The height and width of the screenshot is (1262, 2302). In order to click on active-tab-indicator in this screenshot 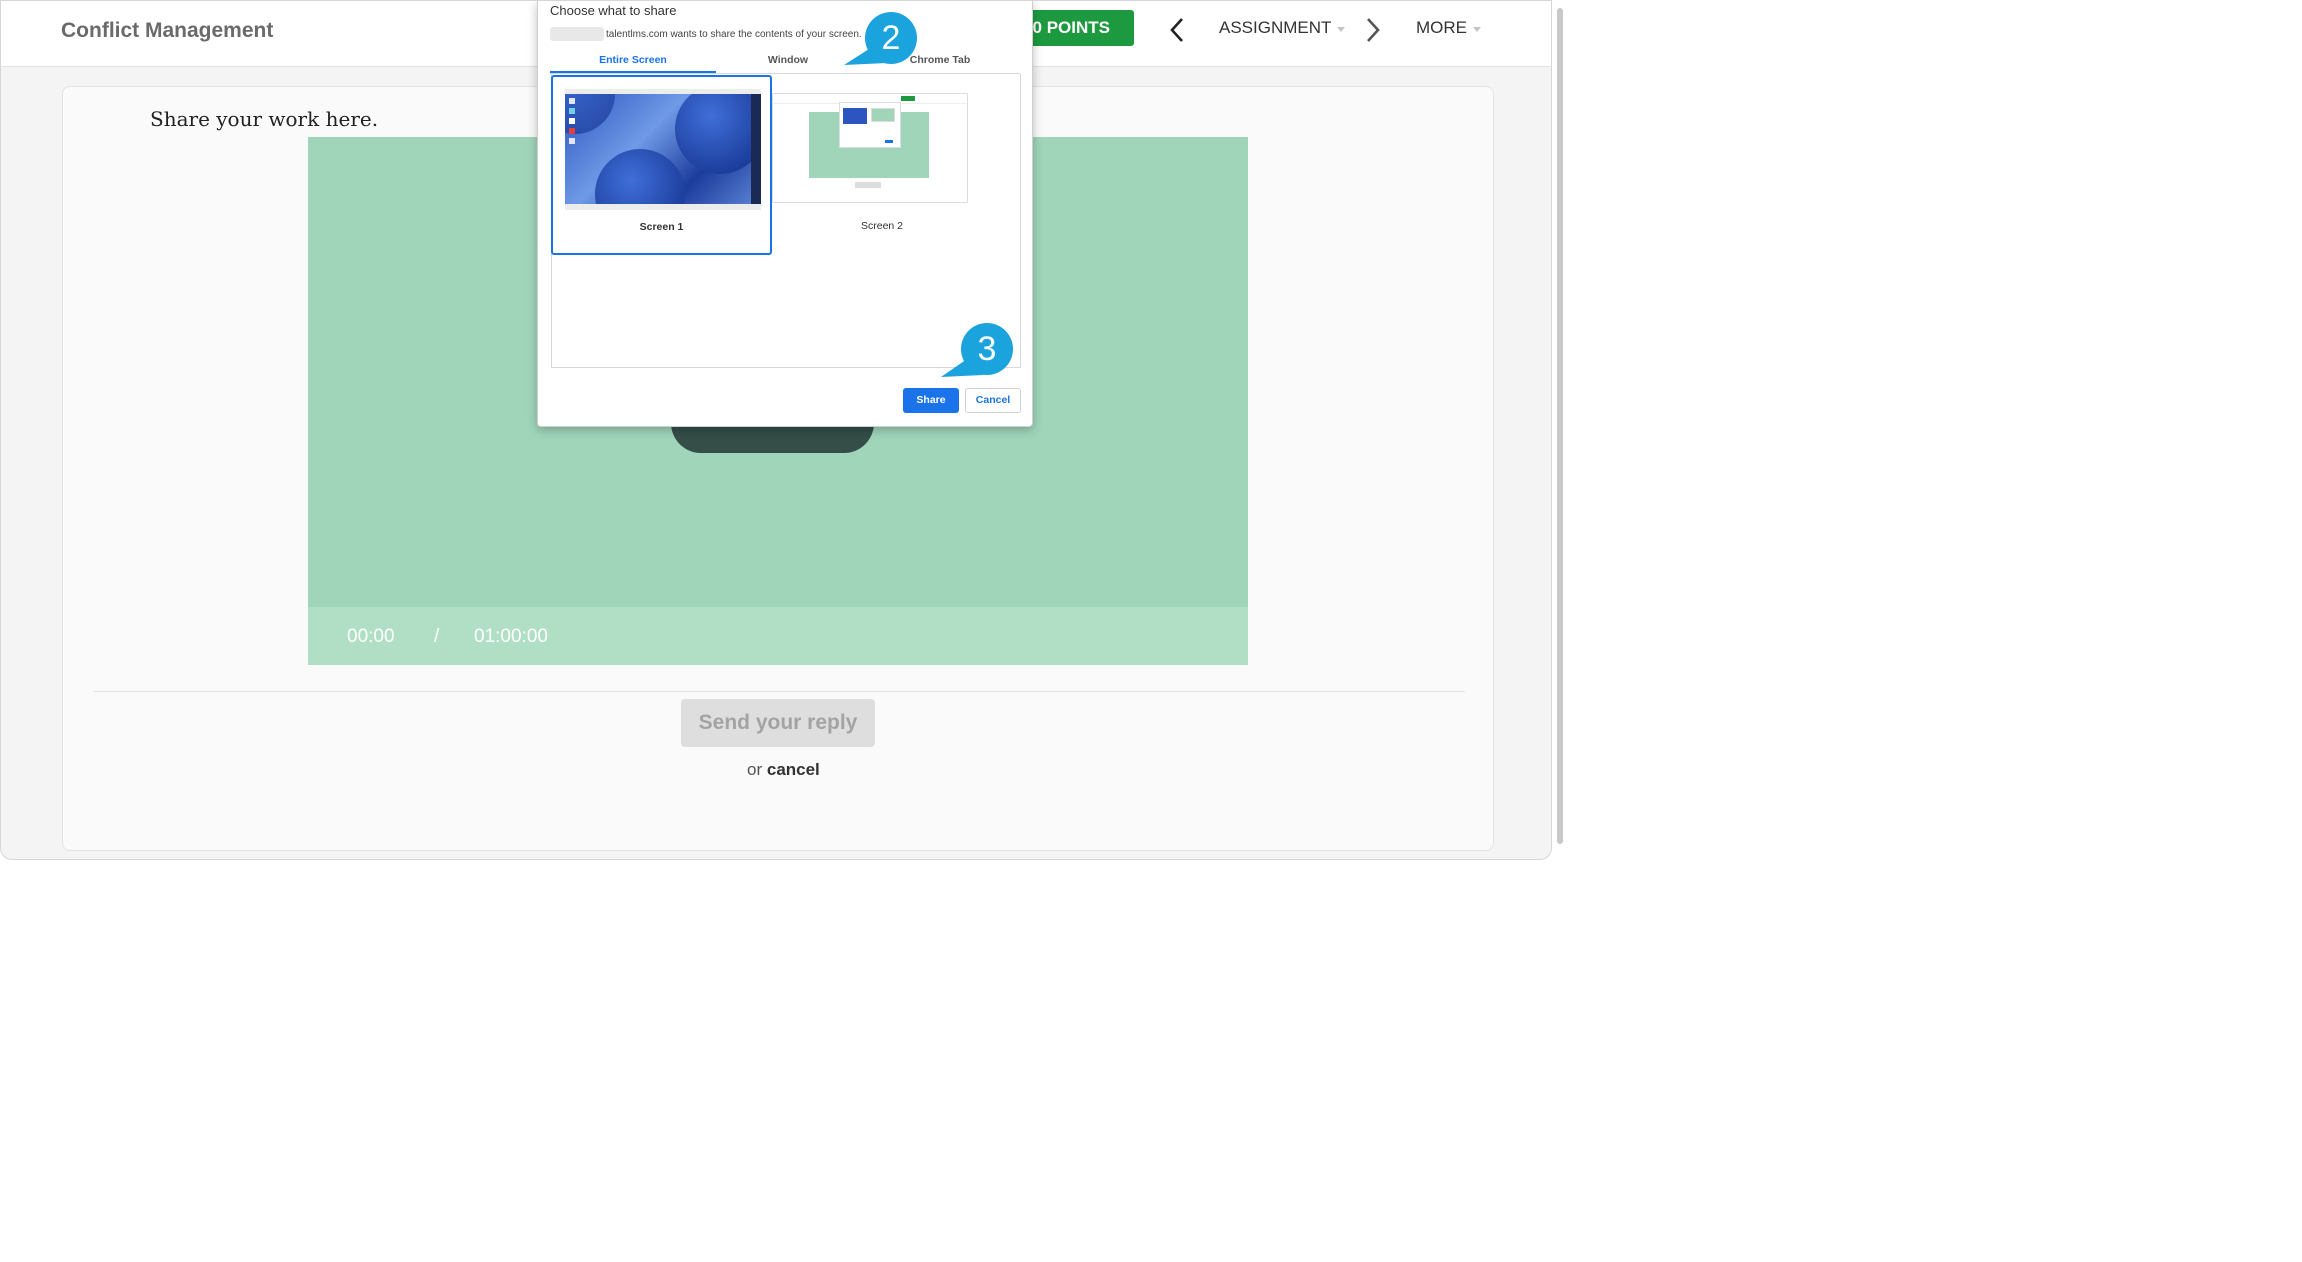, I will do `click(633, 72)`.